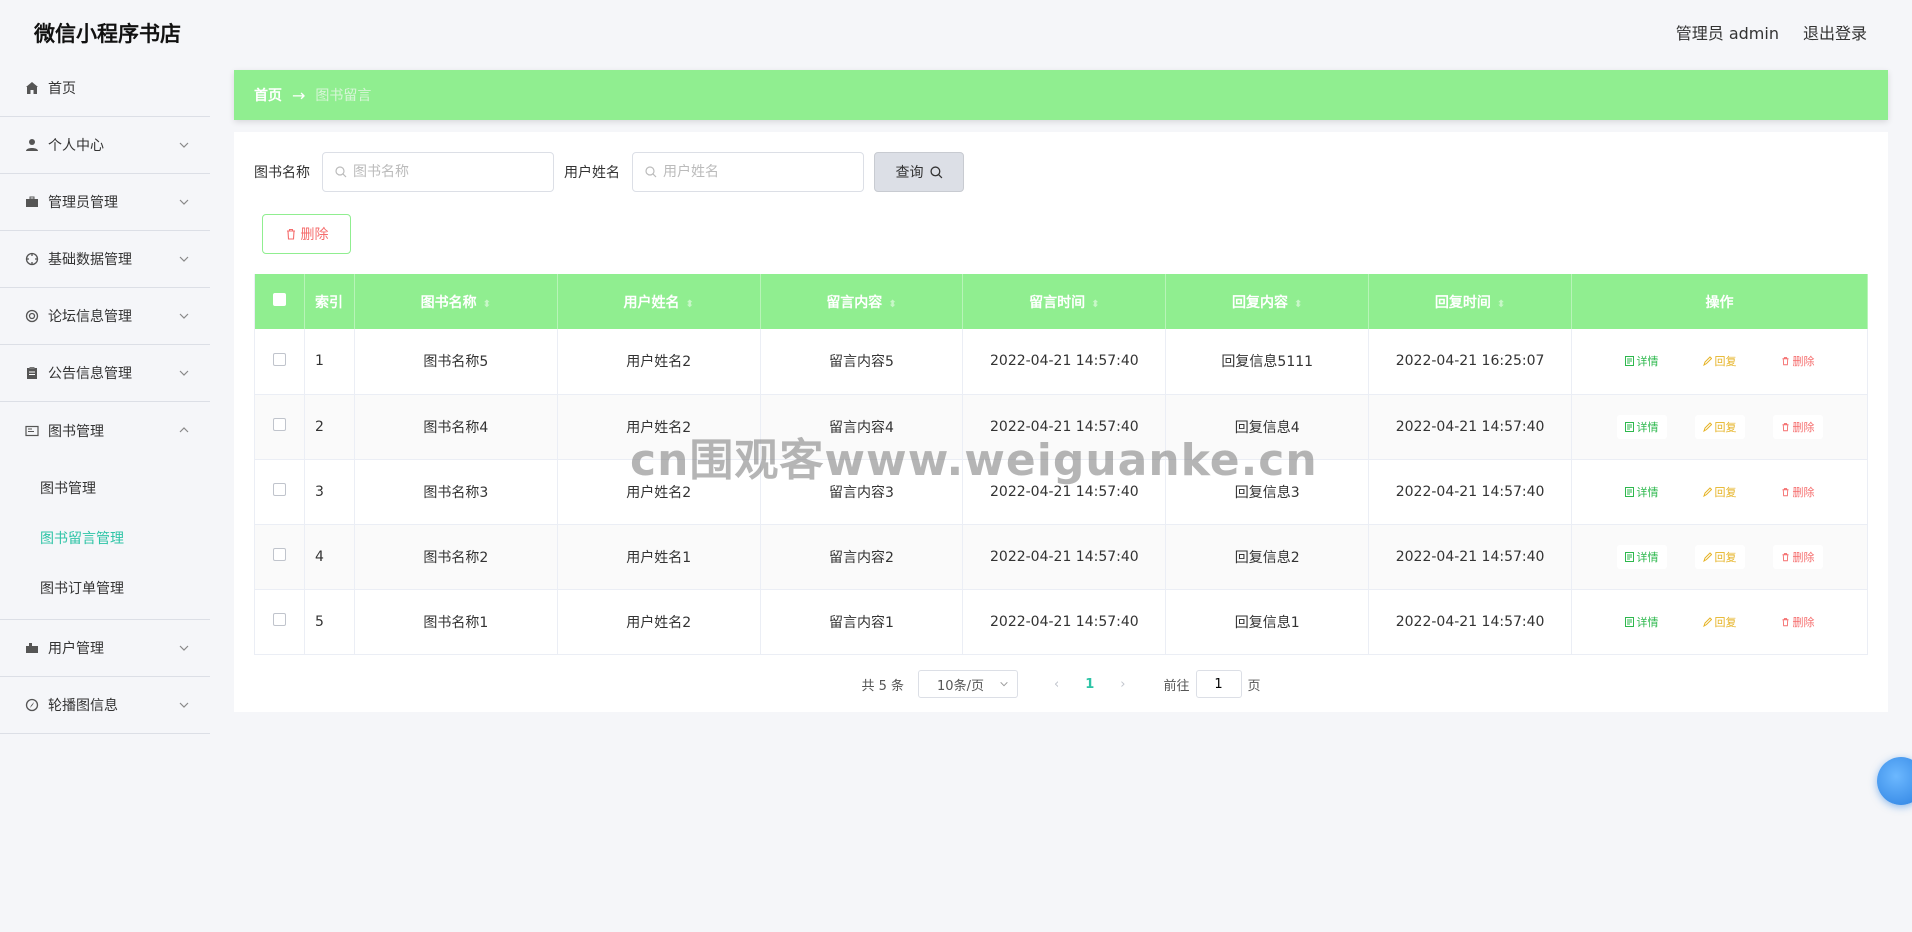  I want to click on book-icon, so click(32, 431).